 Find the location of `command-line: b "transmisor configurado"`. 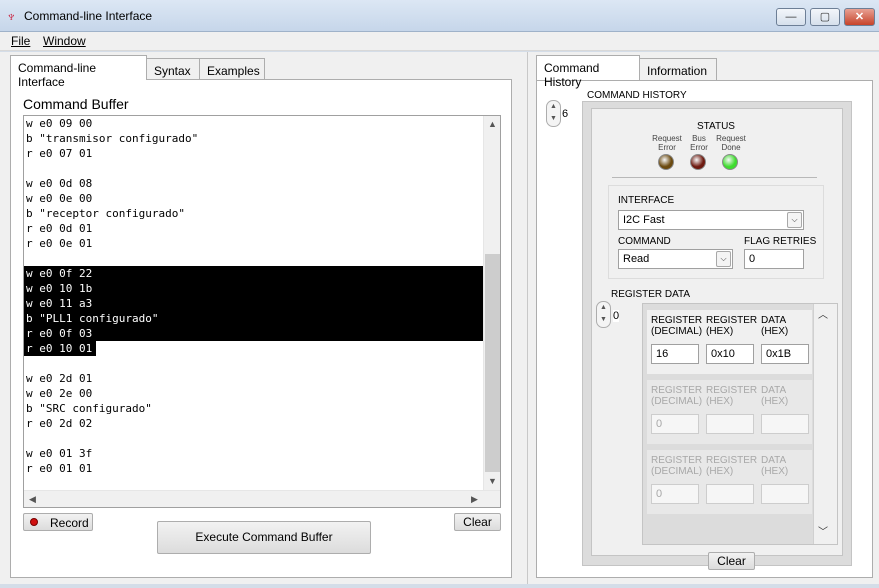

command-line: b "transmisor configurado" is located at coordinates (254, 138).